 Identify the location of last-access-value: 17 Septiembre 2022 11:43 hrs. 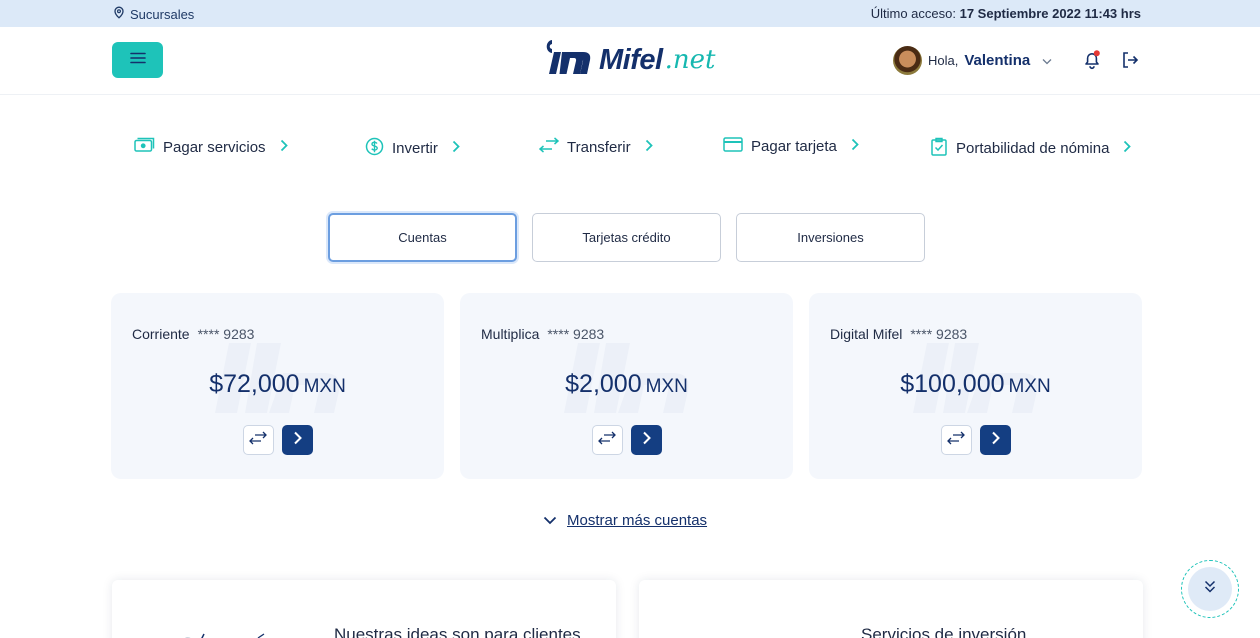
(1050, 13).